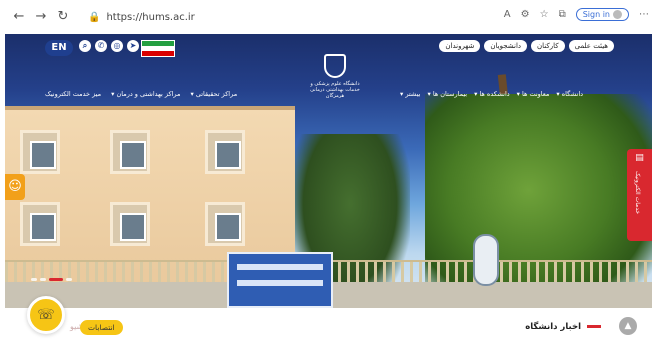 The height and width of the screenshot is (345, 657). Describe the element at coordinates (19, 16) in the screenshot. I see `back-icon: ←` at that location.